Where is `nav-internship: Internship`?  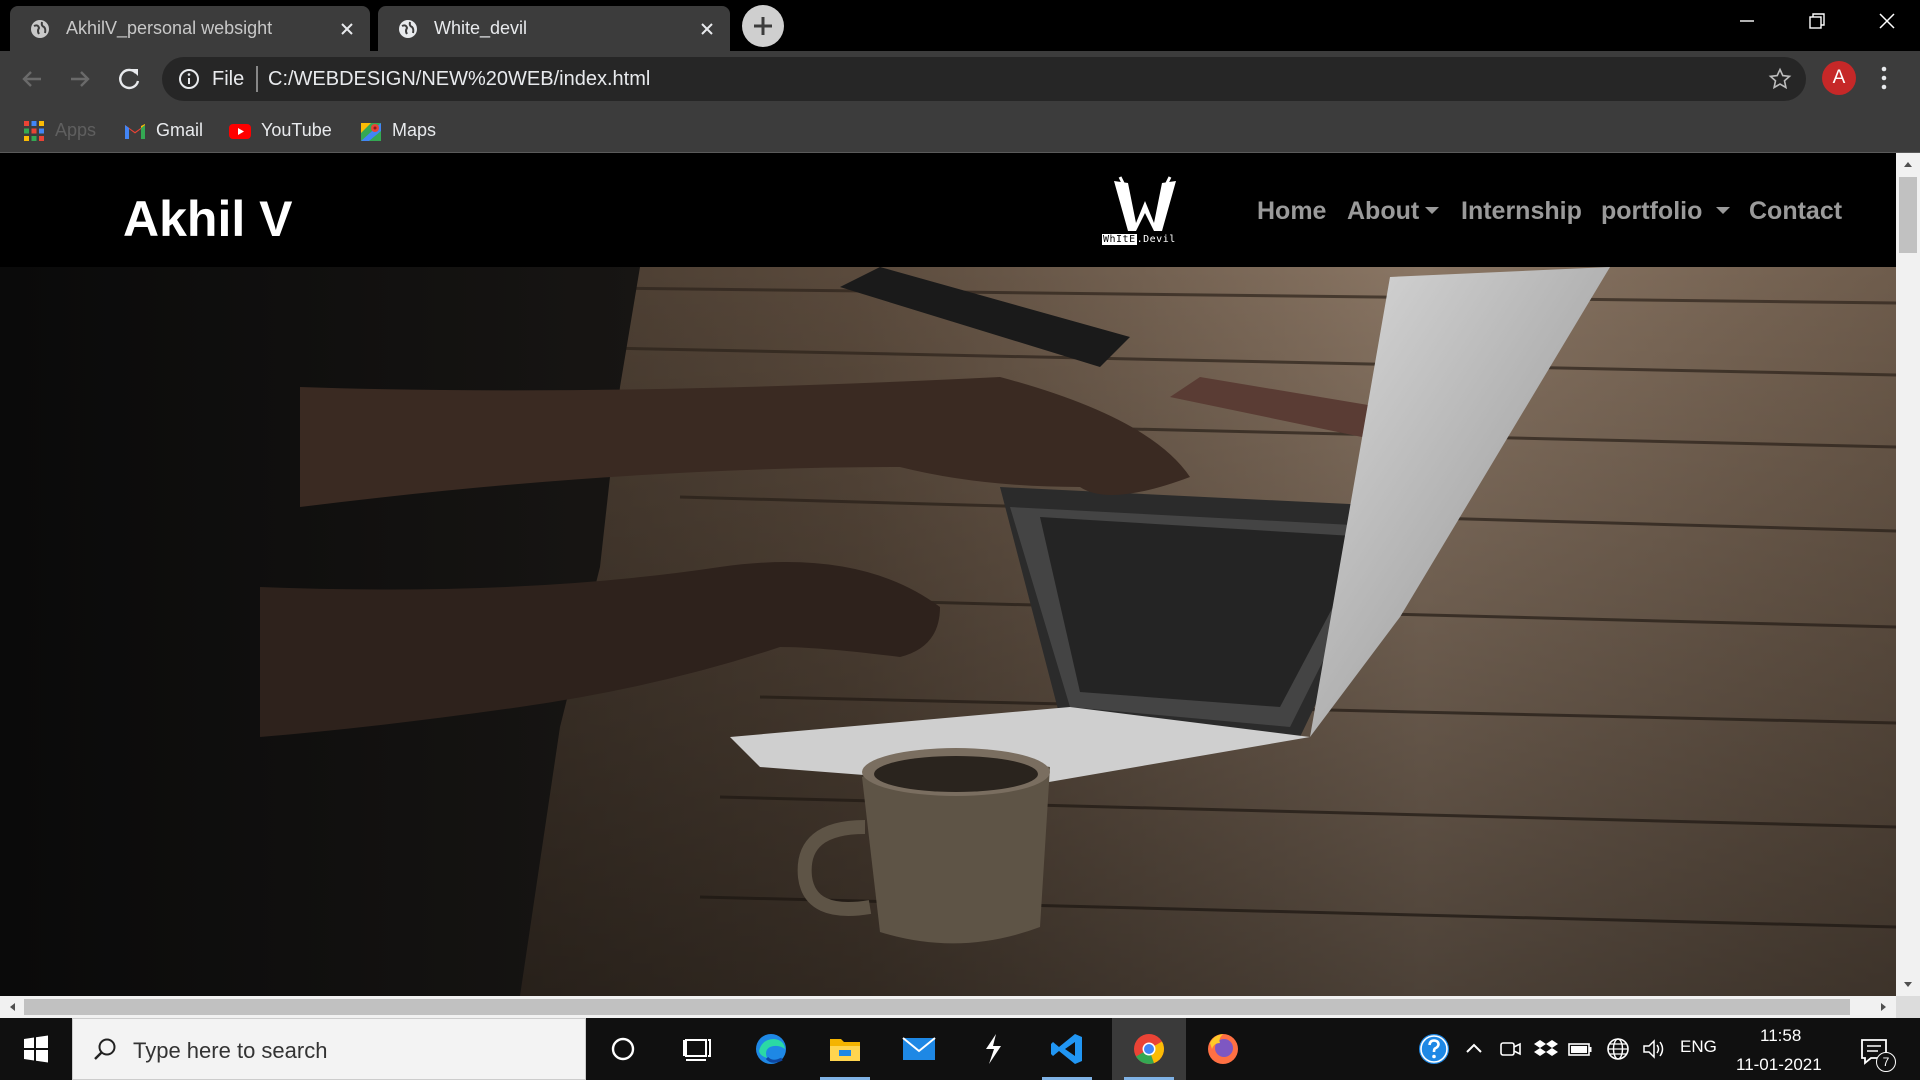
nav-internship: Internship is located at coordinates (1521, 211).